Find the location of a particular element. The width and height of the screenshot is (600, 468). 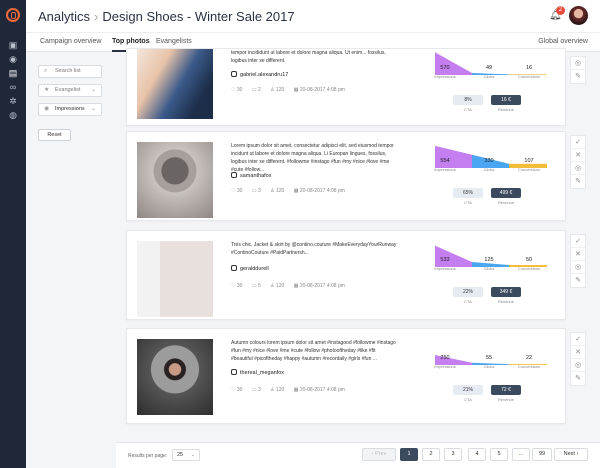

revenue-value: 349 € is located at coordinates (506, 292).